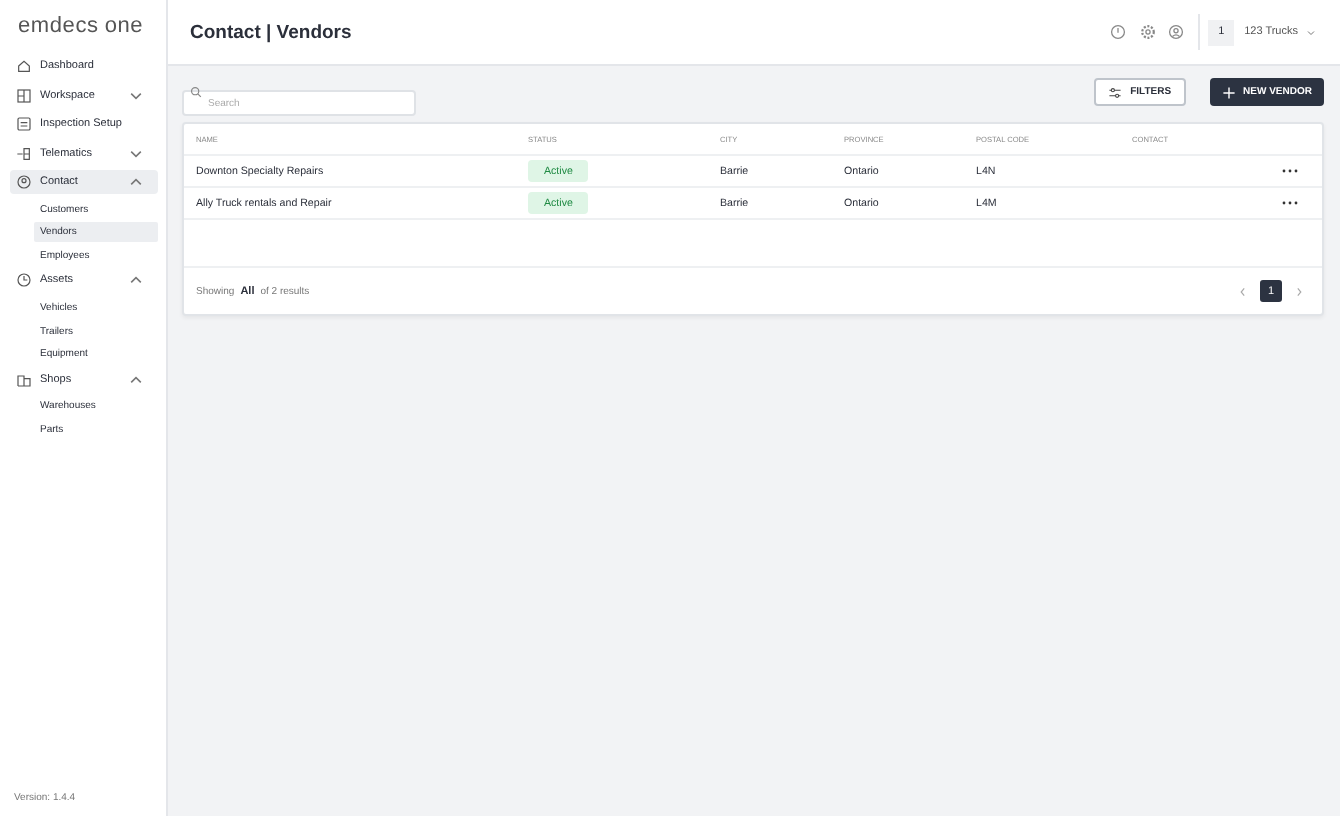  I want to click on search-icon, so click(196, 92).